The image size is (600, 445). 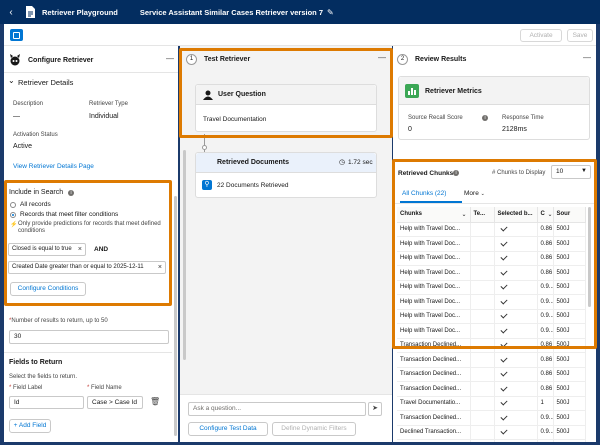 What do you see at coordinates (360, 162) in the screenshot?
I see `retrieval-time: 1.72 sec` at bounding box center [360, 162].